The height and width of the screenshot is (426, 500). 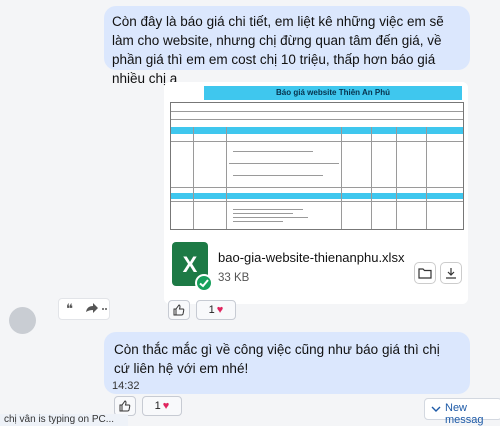 What do you see at coordinates (192, 267) in the screenshot?
I see `excel-file-icon: X` at bounding box center [192, 267].